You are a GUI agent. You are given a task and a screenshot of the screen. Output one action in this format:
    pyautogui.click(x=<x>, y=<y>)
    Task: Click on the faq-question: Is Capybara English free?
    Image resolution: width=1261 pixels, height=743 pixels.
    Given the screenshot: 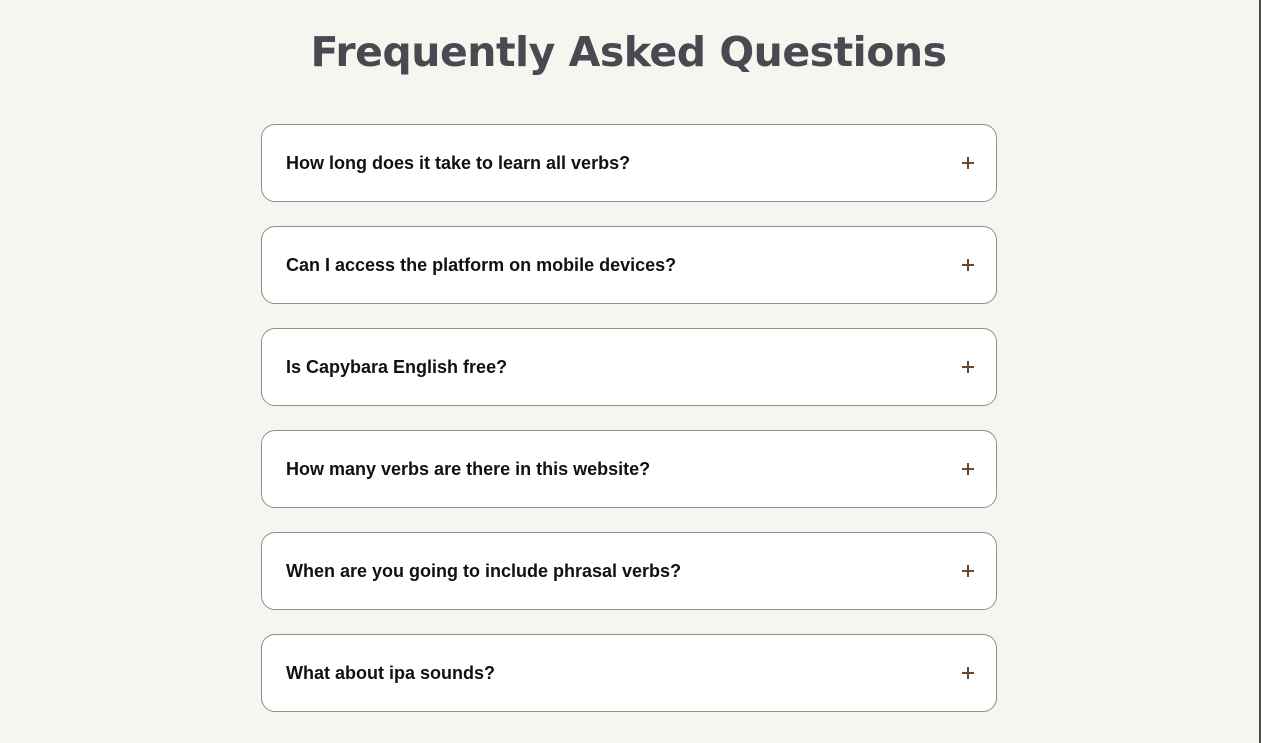 What is the action you would take?
    pyautogui.click(x=397, y=366)
    